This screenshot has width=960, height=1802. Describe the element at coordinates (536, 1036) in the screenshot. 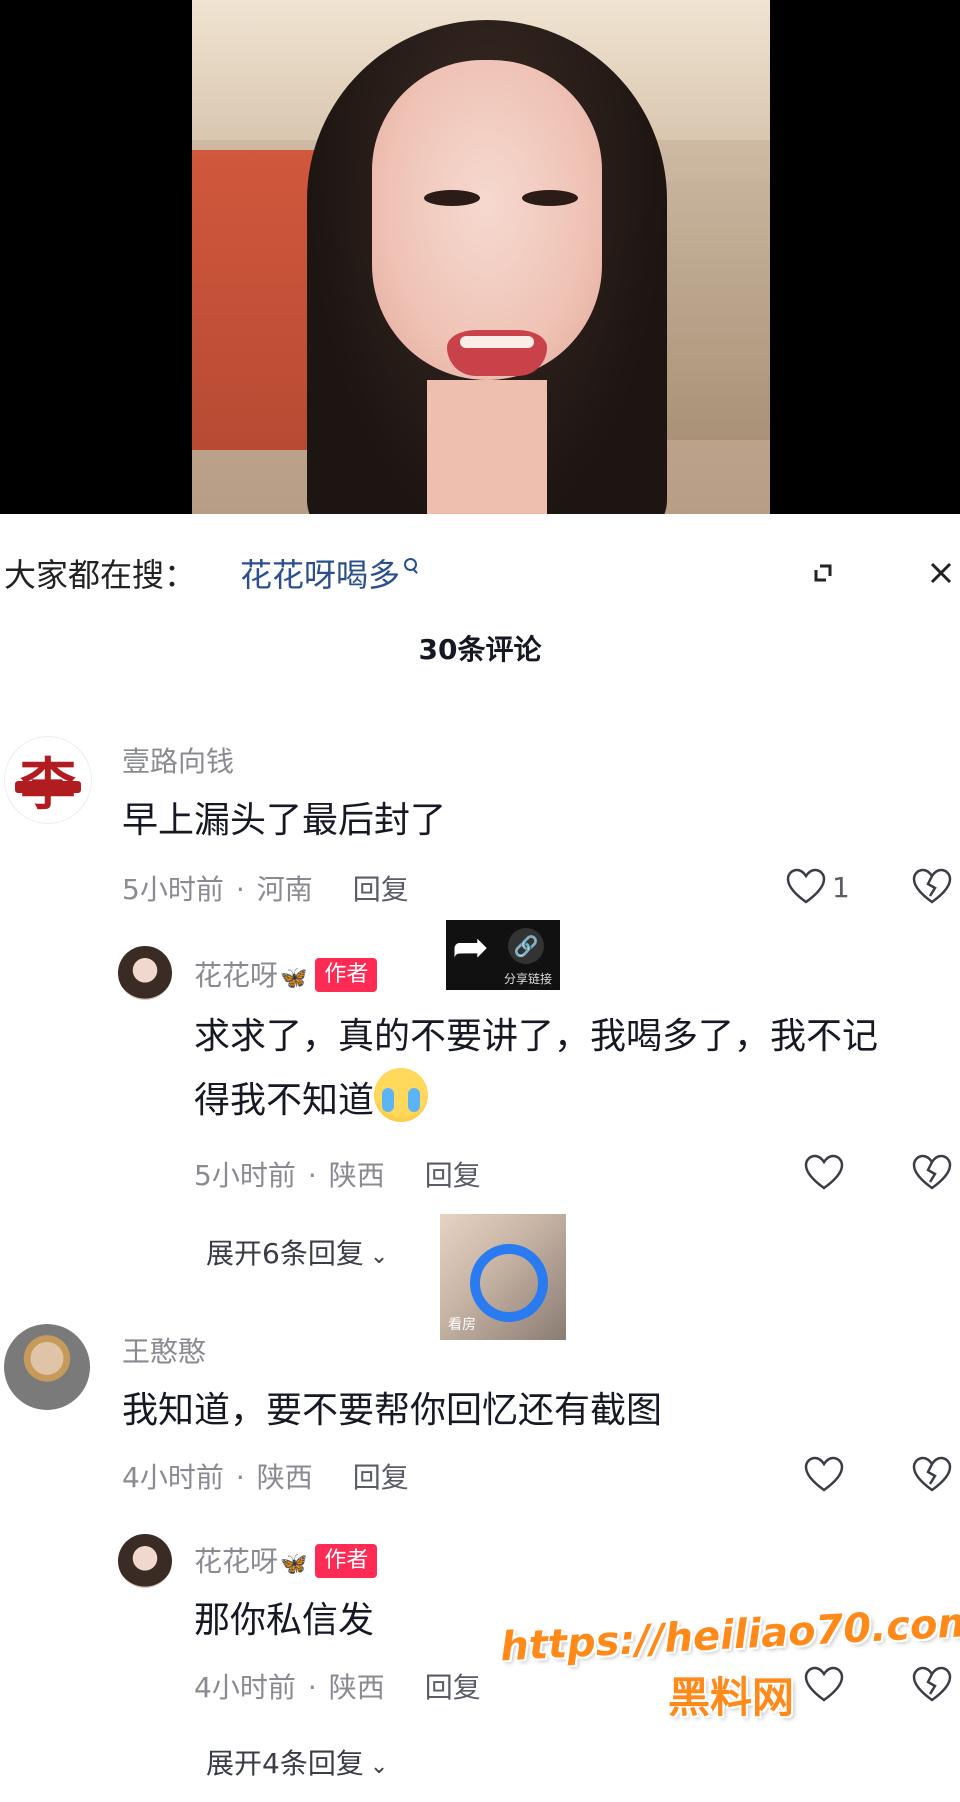

I see `reply-text-line: 求求了，真的不要讲了，我喝多了，我不记` at that location.